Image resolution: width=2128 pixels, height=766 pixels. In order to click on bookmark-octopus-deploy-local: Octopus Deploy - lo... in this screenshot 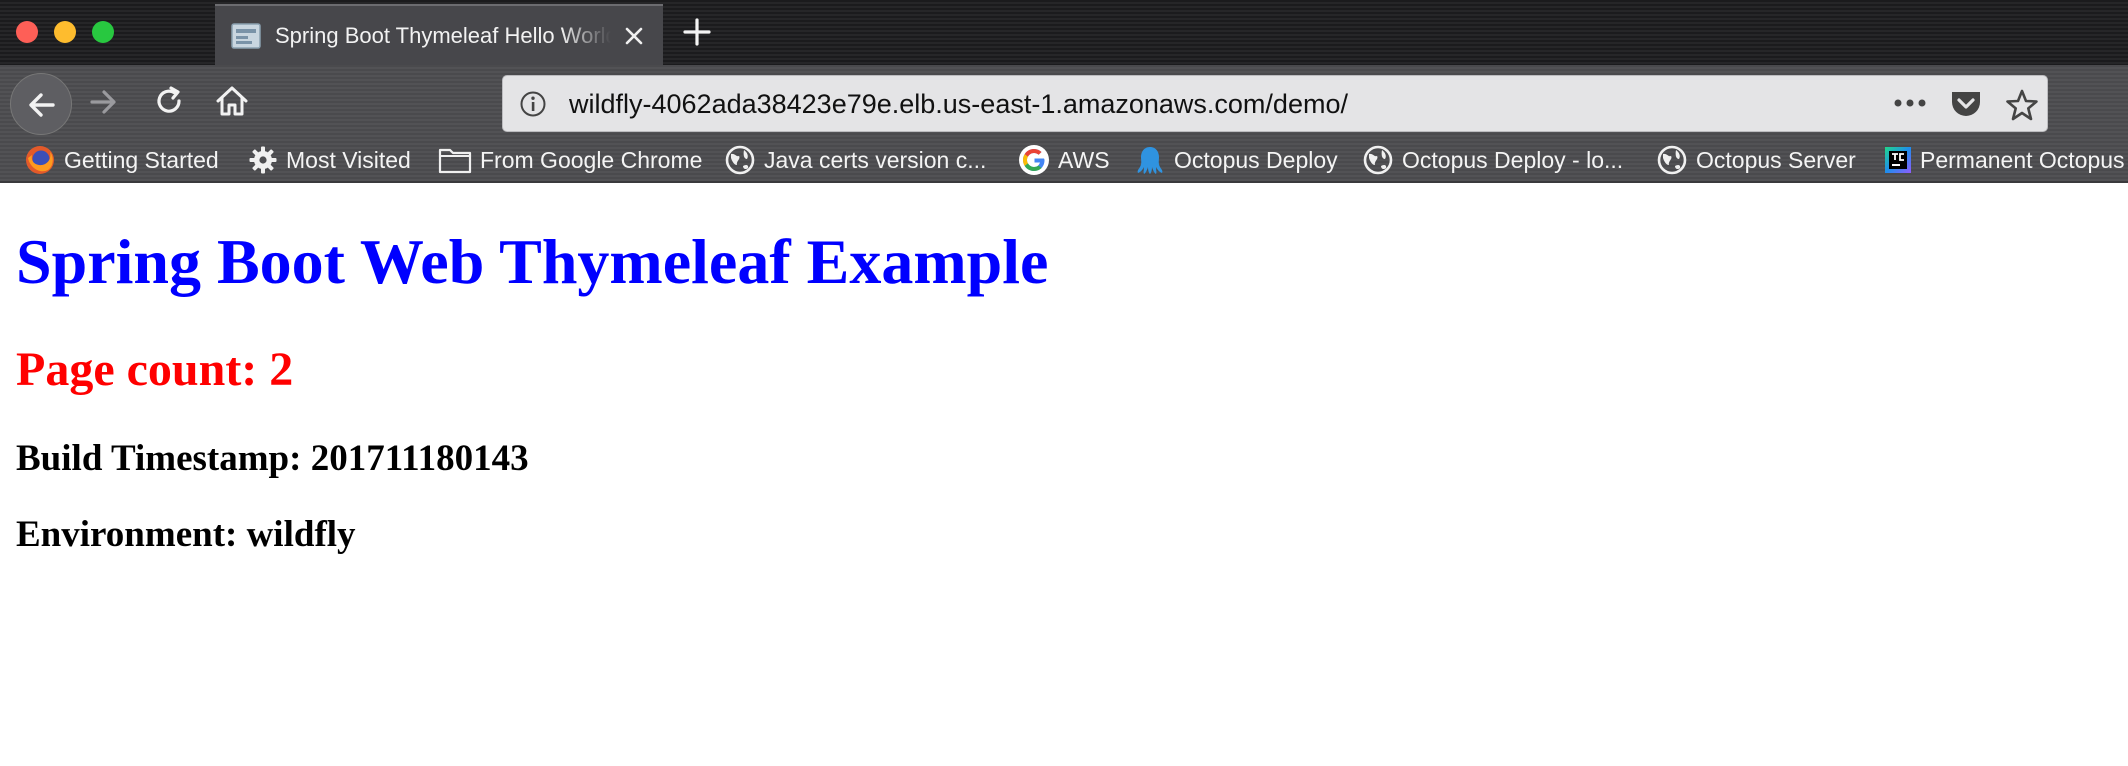, I will do `click(1492, 160)`.